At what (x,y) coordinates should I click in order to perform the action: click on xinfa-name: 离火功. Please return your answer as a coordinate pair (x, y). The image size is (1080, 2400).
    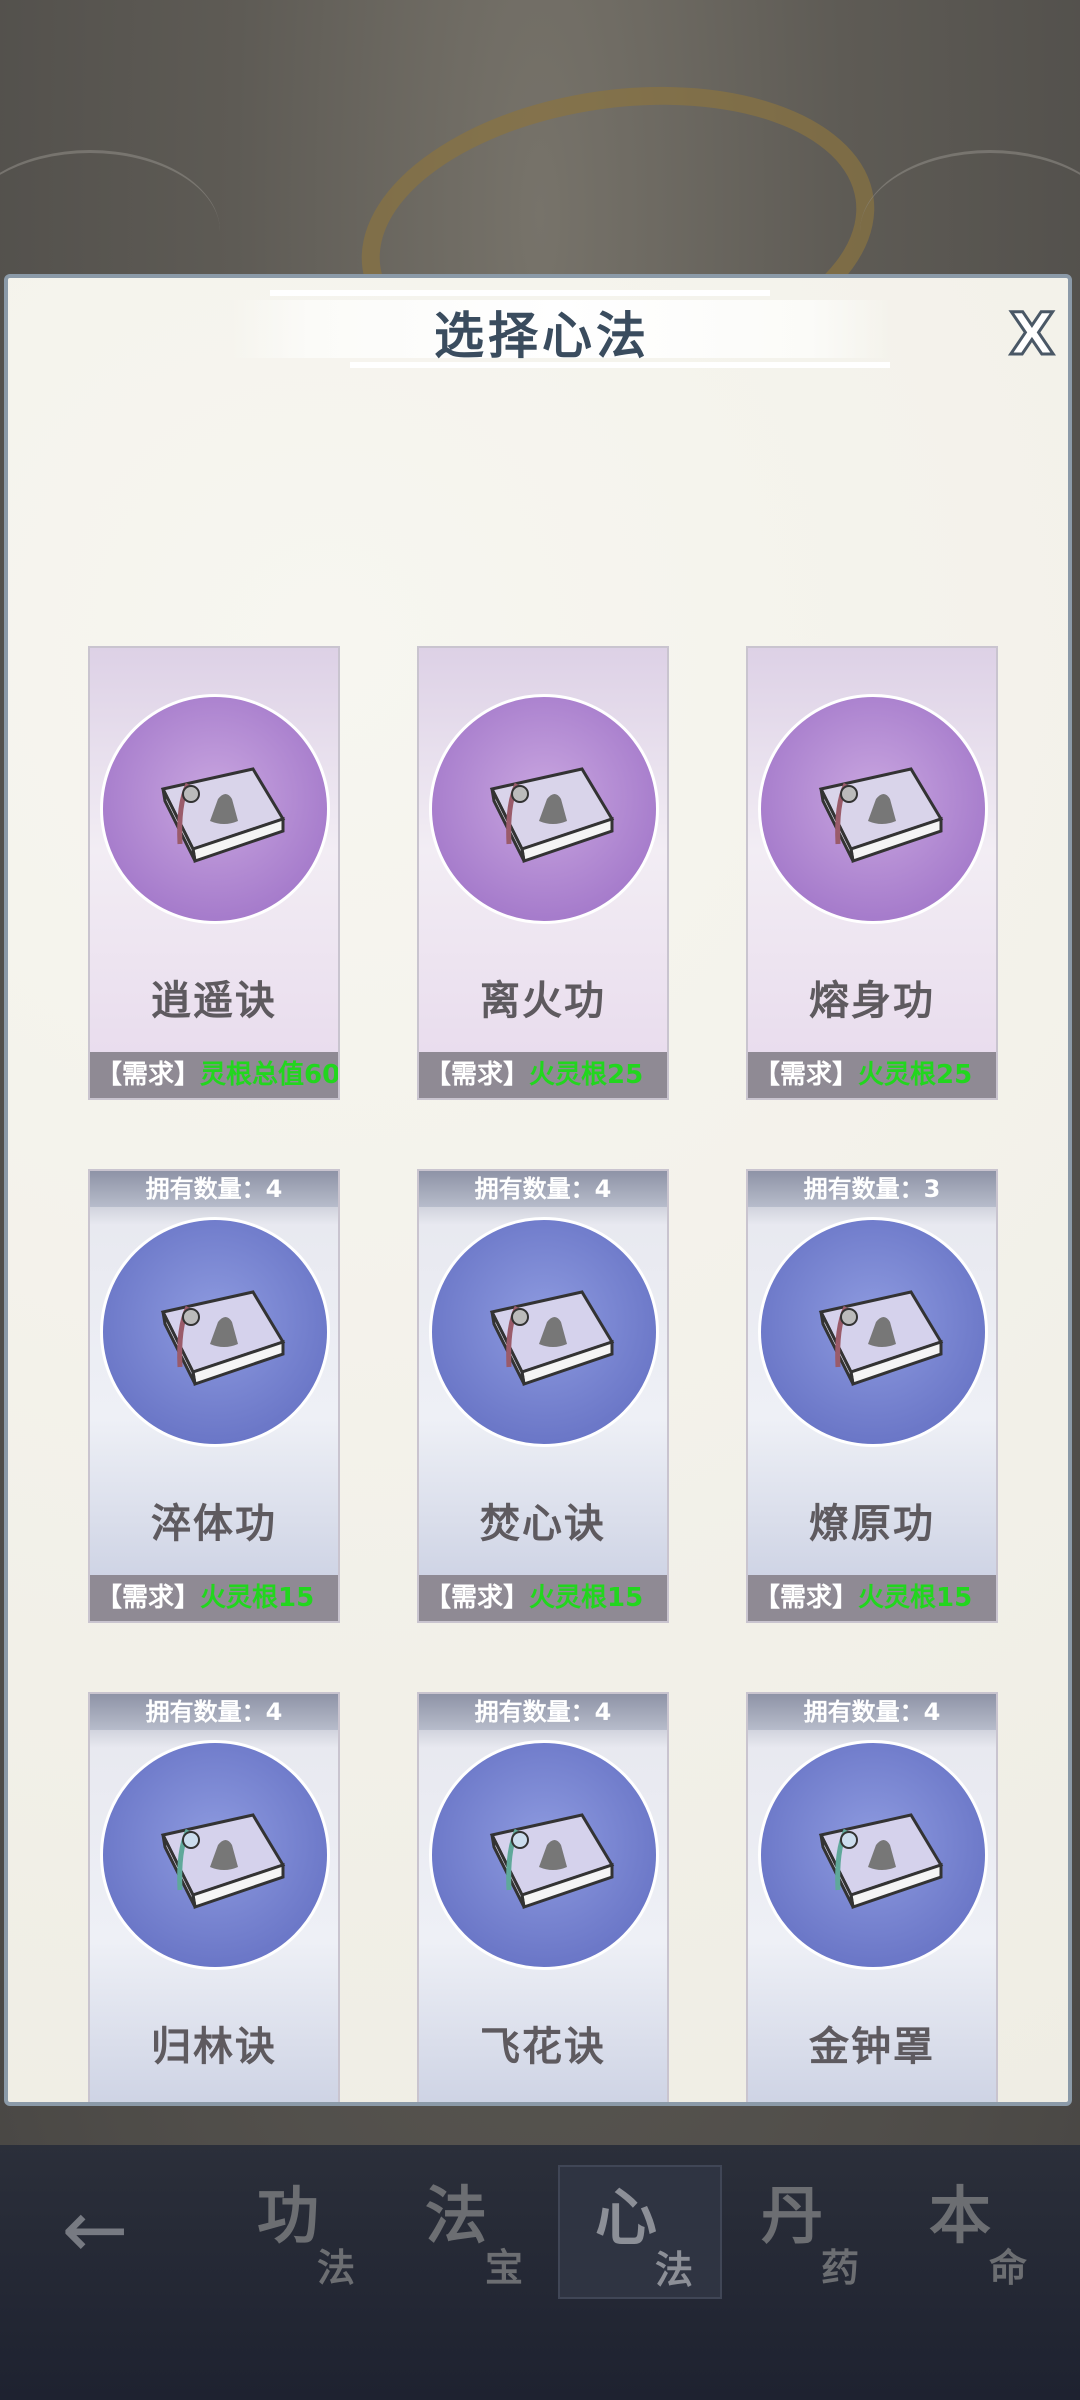
    Looking at the image, I should click on (543, 1000).